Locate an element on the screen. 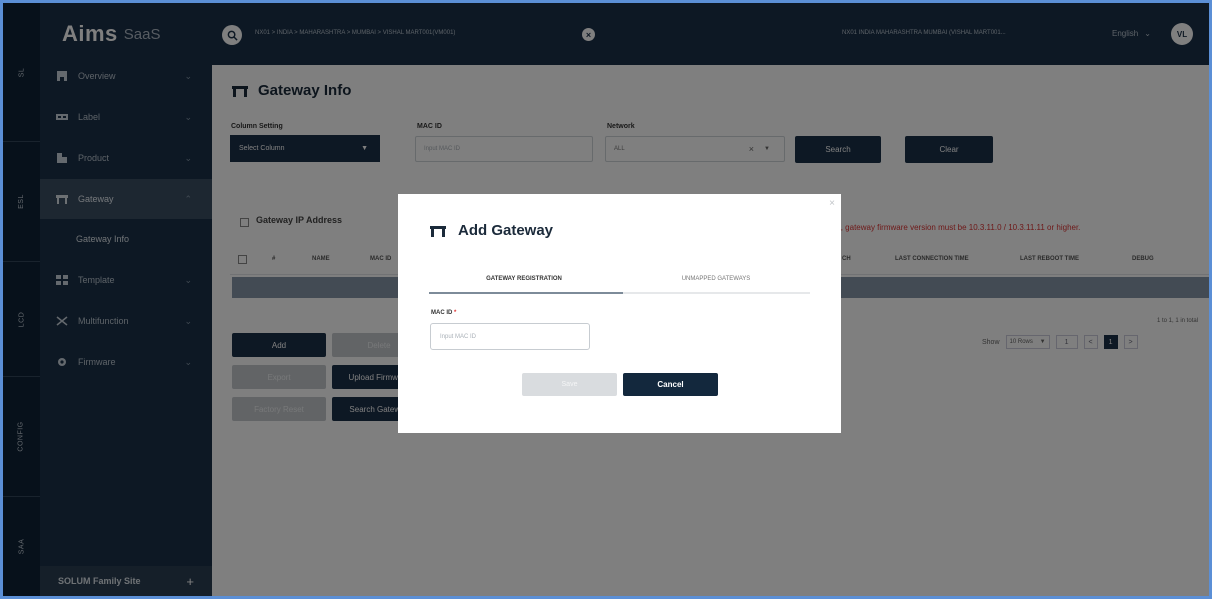  gateway-icon is located at coordinates (438, 231).